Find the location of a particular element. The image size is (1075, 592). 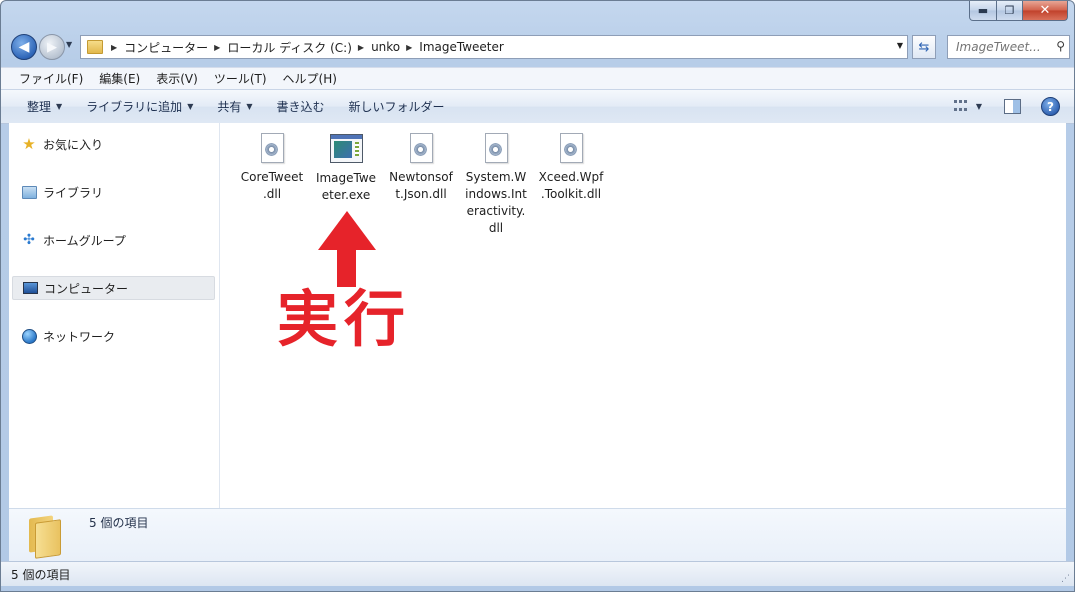

file-item: Newtonsof t.Json.dll is located at coordinates (421, 168).